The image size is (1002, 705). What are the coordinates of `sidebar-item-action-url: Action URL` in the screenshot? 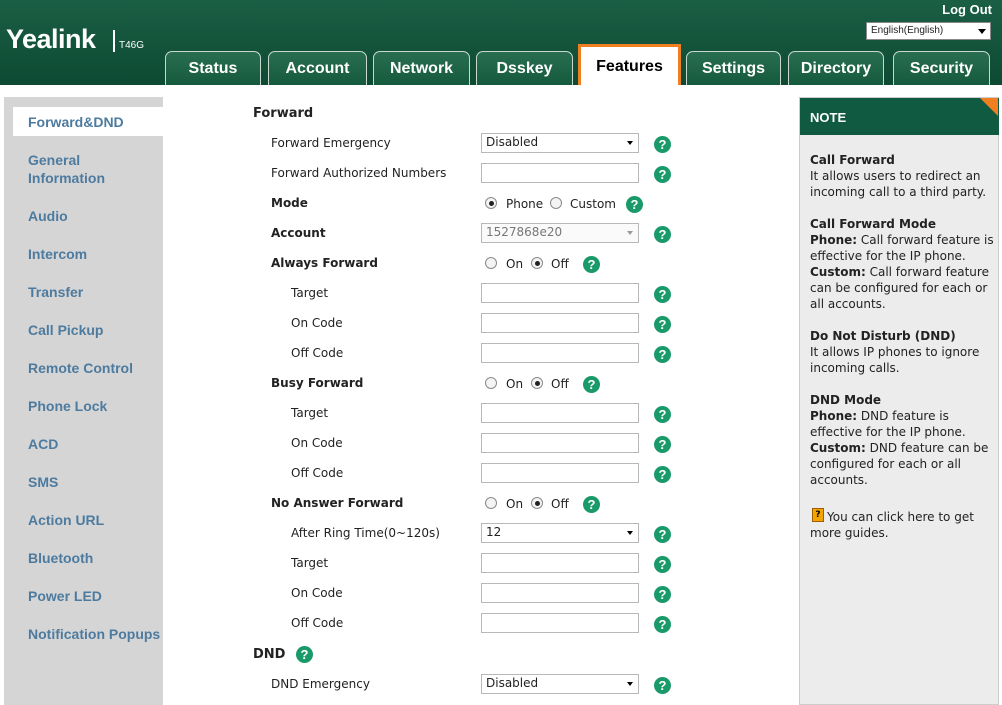 It's located at (66, 520).